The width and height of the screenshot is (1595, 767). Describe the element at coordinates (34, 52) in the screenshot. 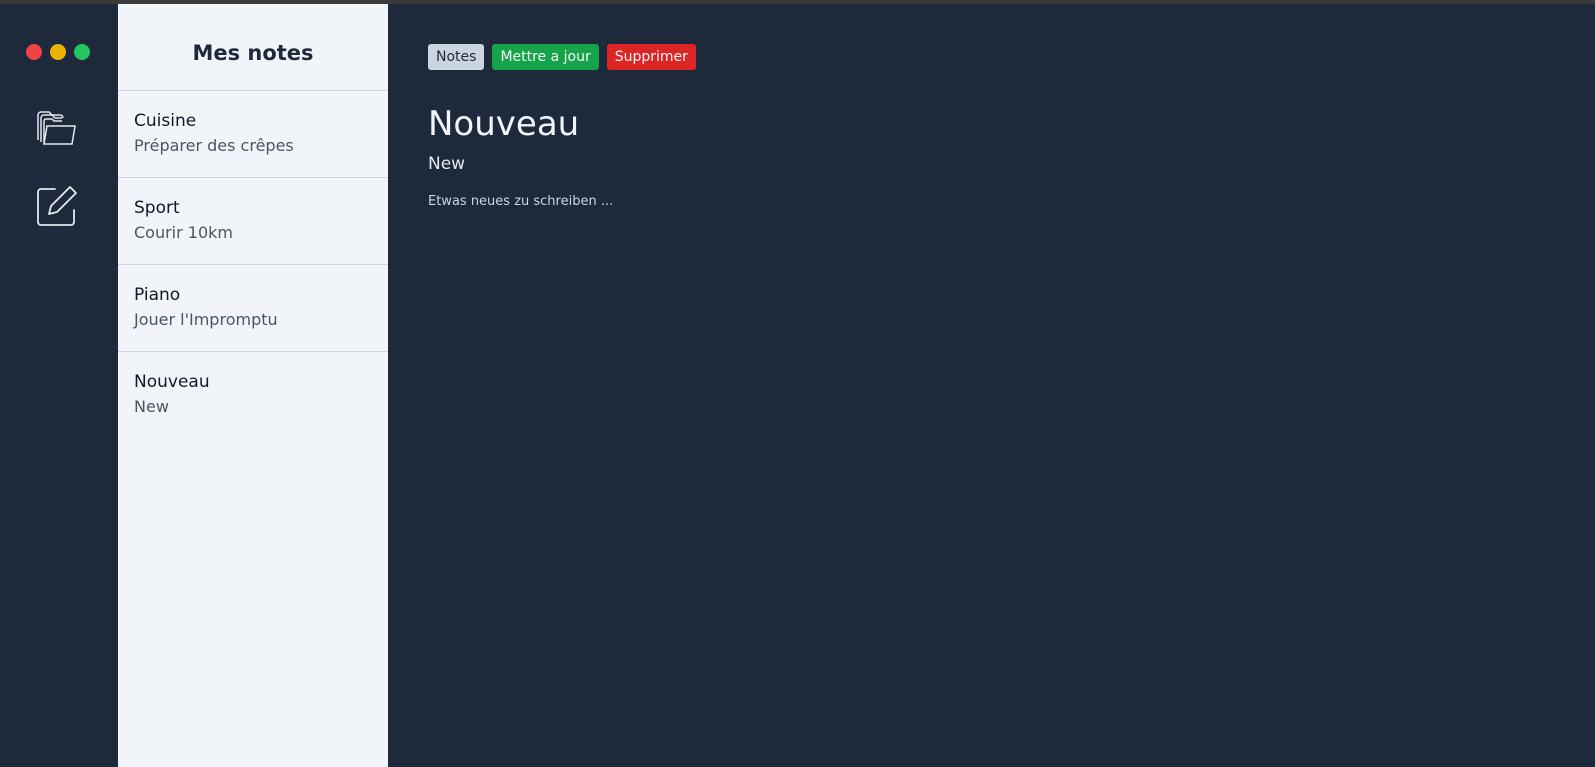

I see `close-window-button` at that location.